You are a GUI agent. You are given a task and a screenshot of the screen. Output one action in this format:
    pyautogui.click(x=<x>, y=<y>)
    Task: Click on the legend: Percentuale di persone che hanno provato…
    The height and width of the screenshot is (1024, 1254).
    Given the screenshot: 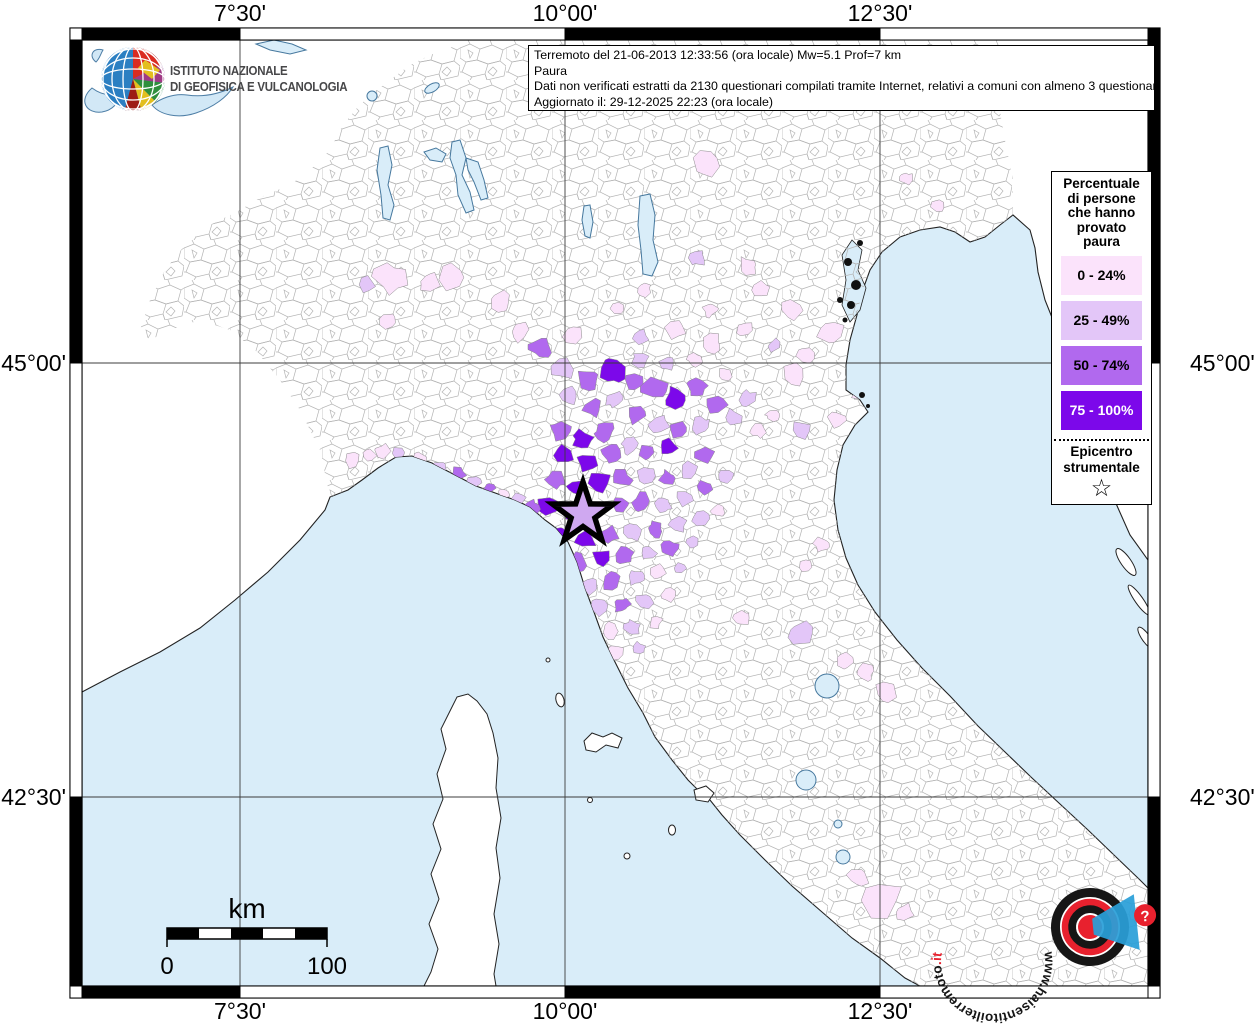 What is the action you would take?
    pyautogui.click(x=1101, y=338)
    